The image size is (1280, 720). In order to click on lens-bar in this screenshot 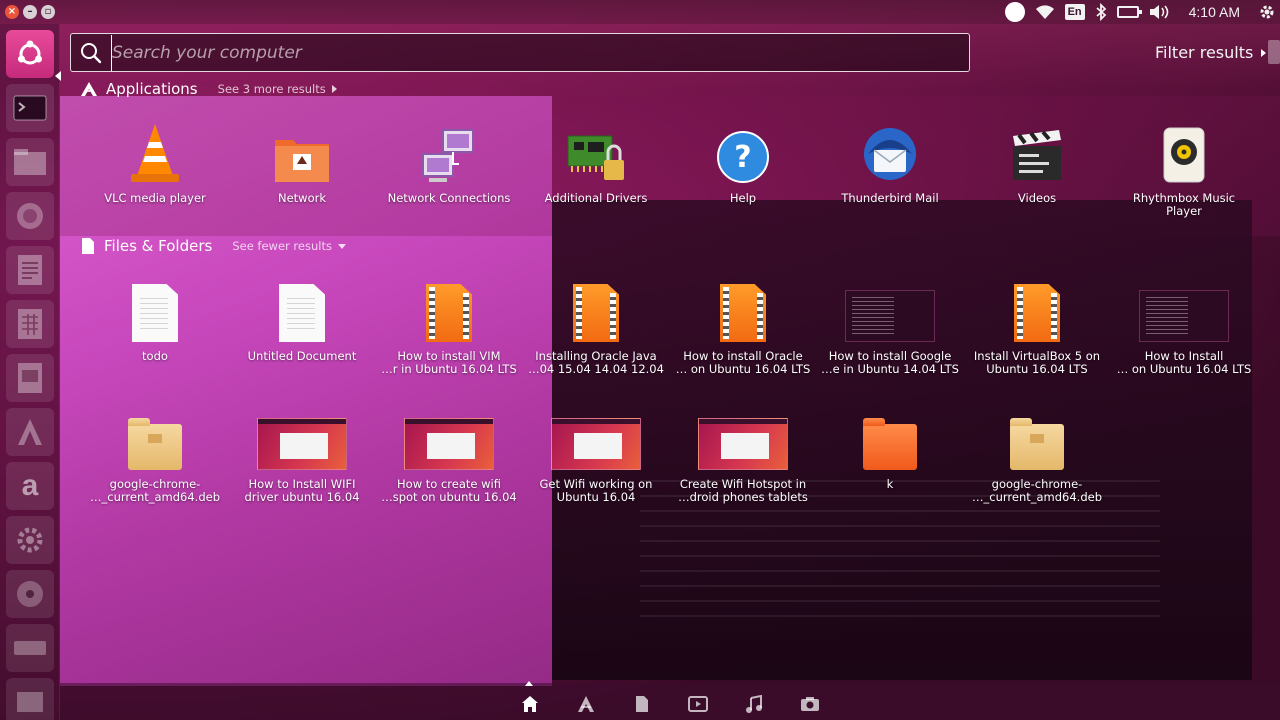, I will do `click(670, 701)`.